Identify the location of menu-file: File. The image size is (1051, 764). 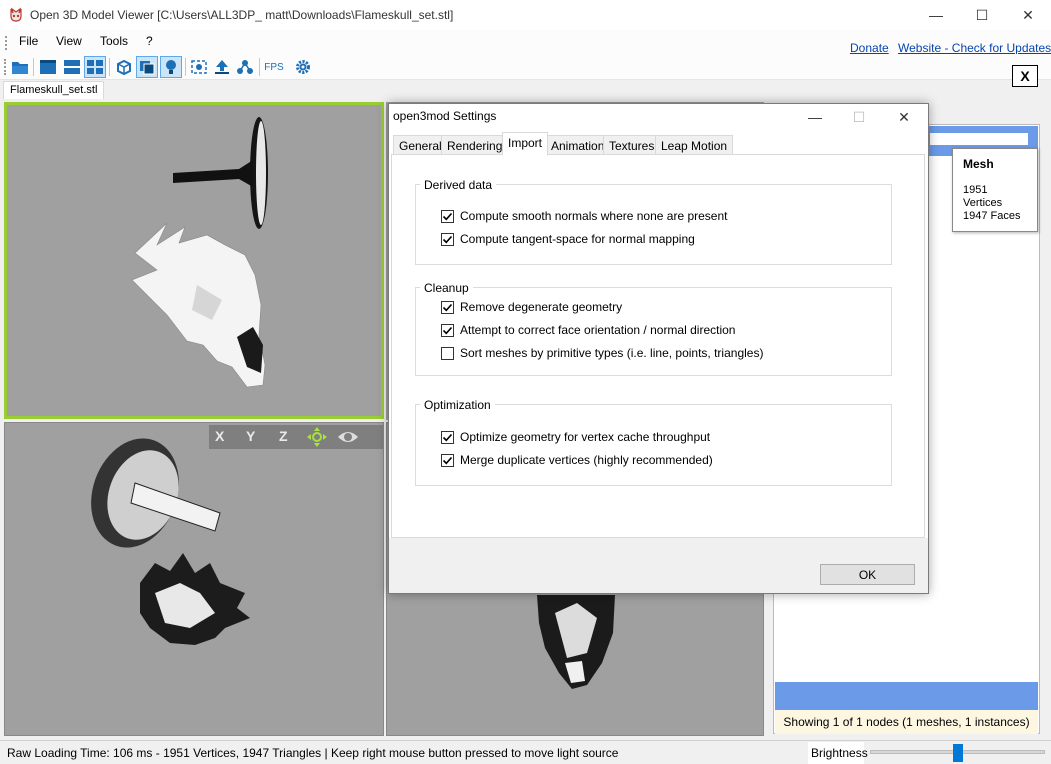
(28, 41).